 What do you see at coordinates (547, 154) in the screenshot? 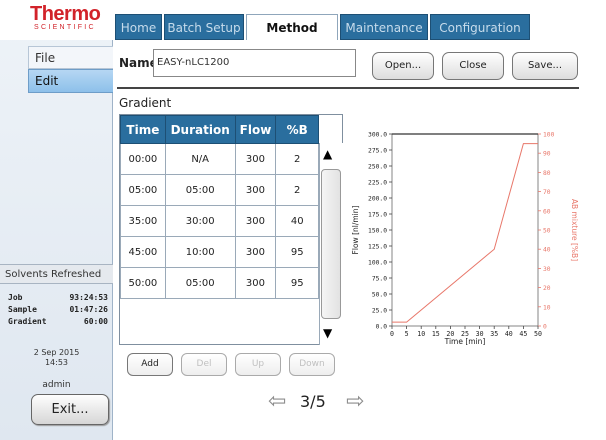
I see `y2-tick-label: 90` at bounding box center [547, 154].